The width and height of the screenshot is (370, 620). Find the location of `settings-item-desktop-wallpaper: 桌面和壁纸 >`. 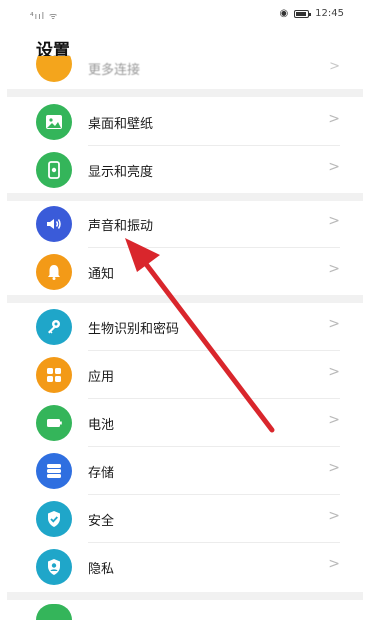

settings-item-desktop-wallpaper: 桌面和壁纸 > is located at coordinates (185, 122).